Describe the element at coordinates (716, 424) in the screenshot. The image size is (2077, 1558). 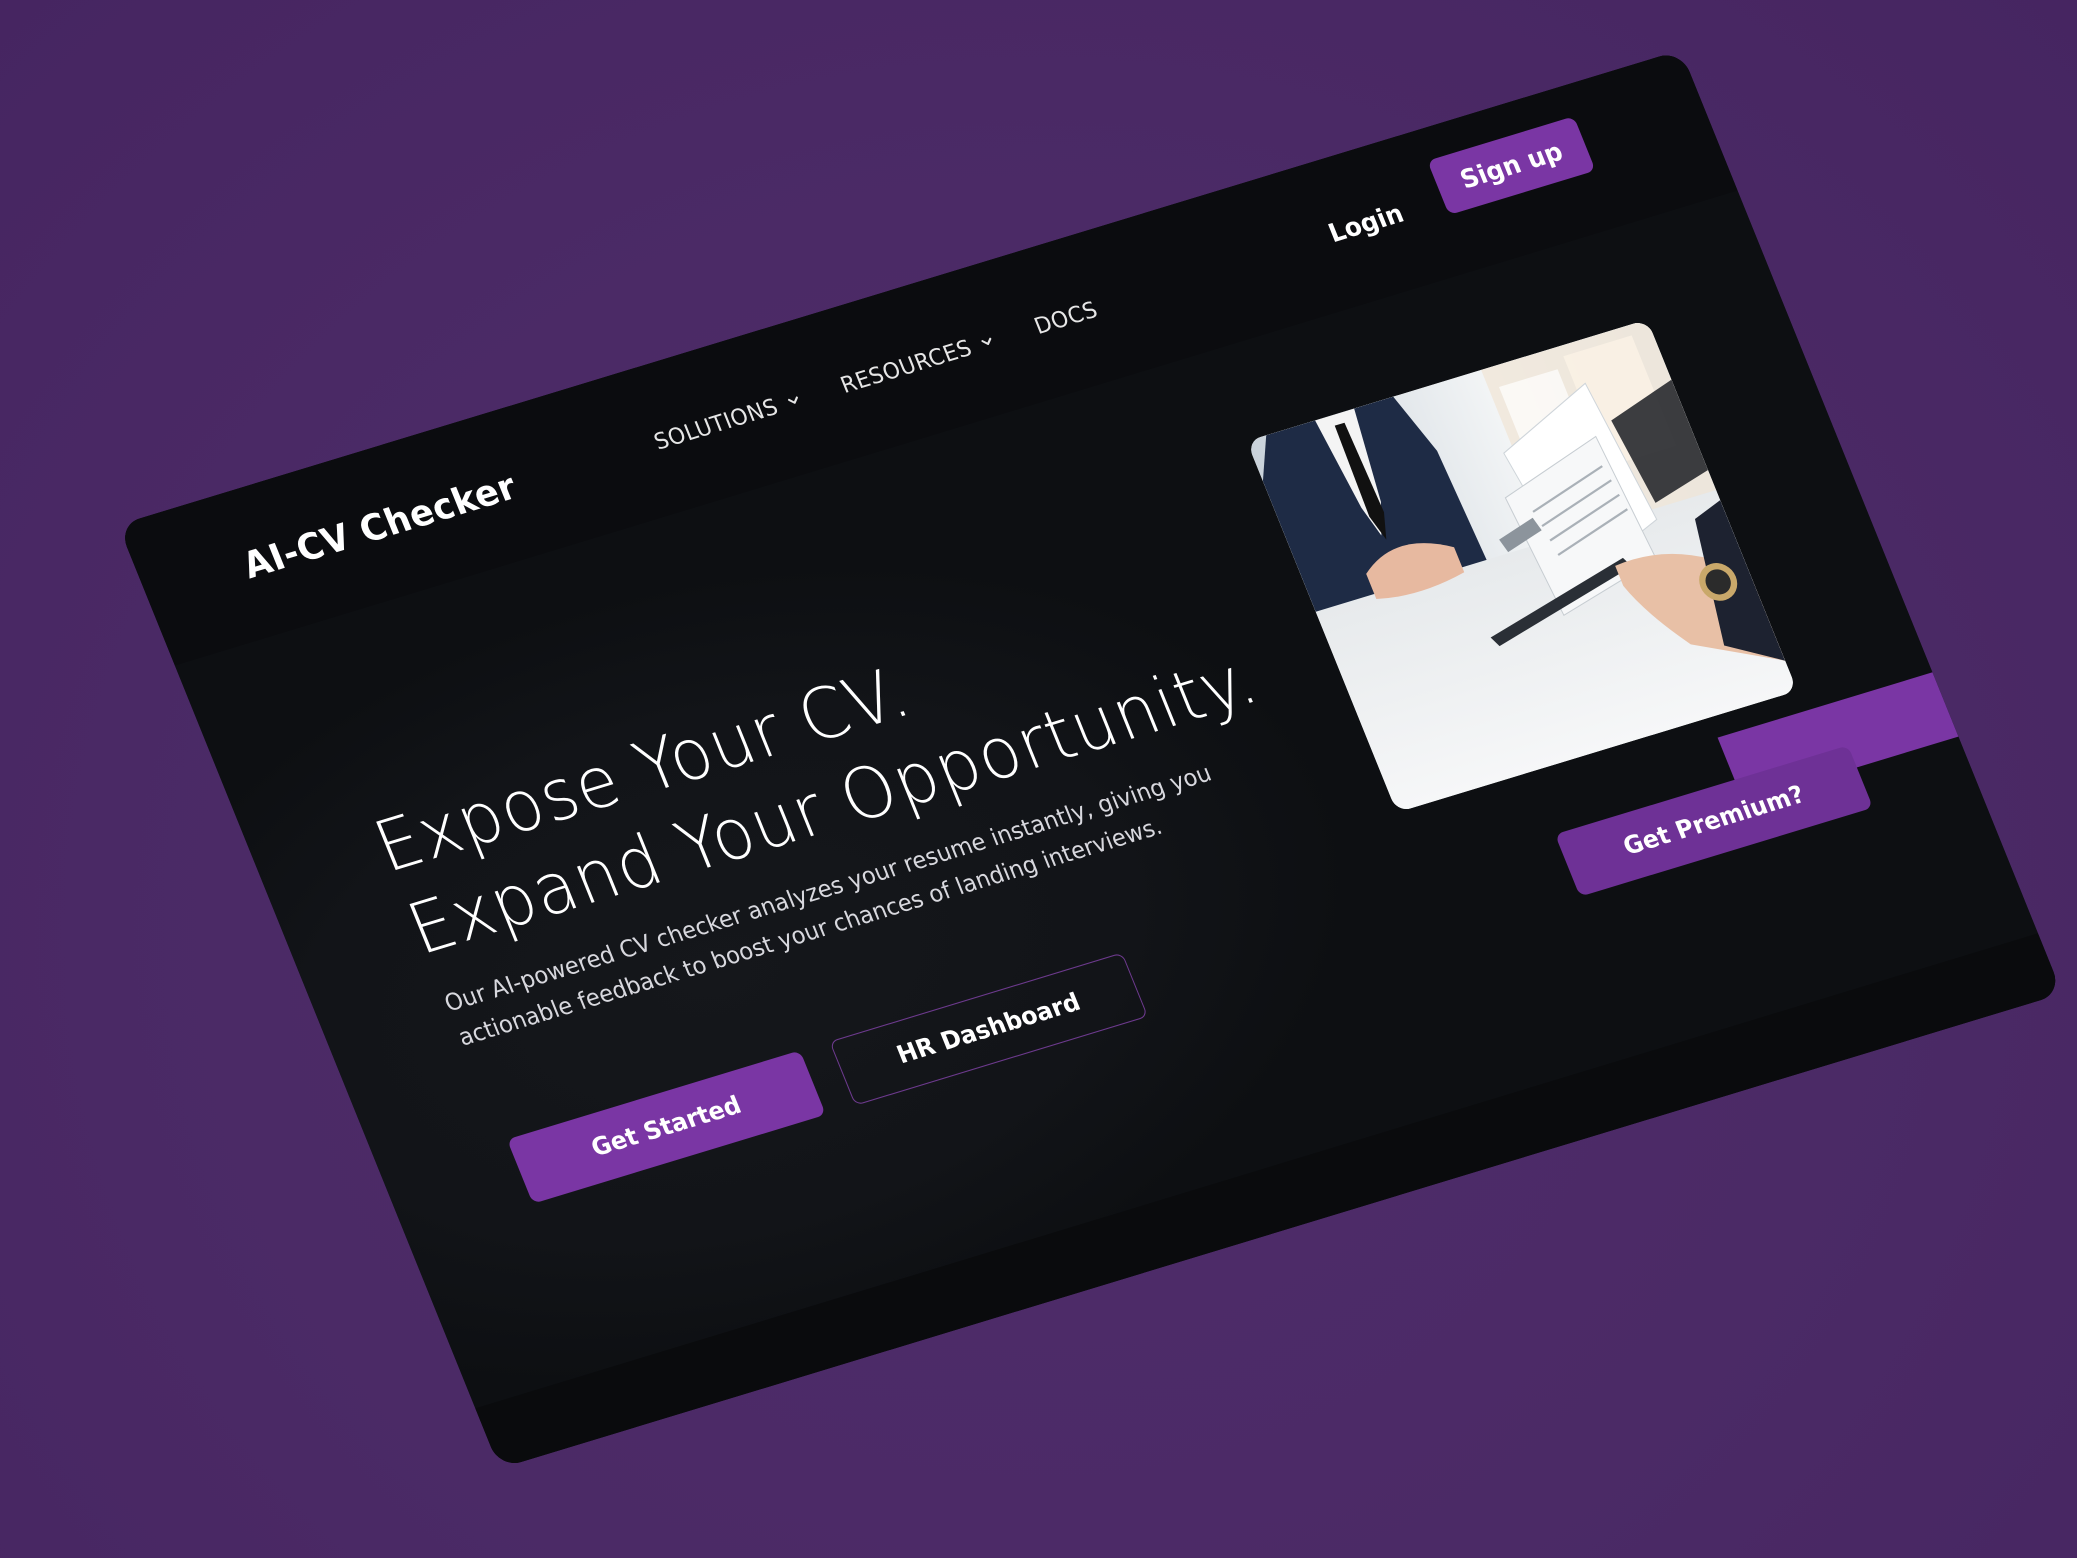
I see `nav-item-label: SOLUTIONS` at that location.